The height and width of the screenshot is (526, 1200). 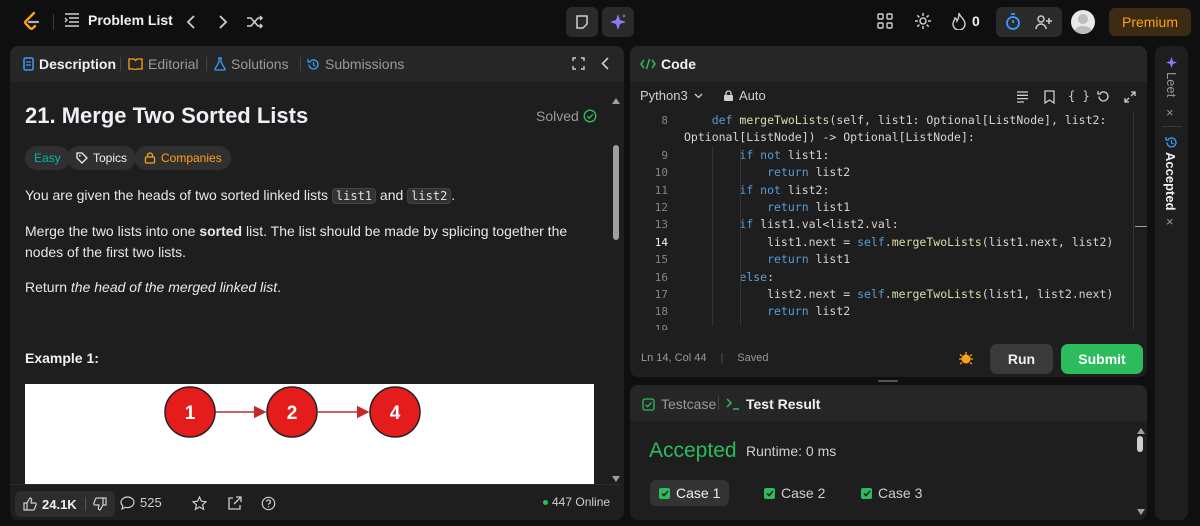 What do you see at coordinates (885, 21) in the screenshot?
I see `layout-button` at bounding box center [885, 21].